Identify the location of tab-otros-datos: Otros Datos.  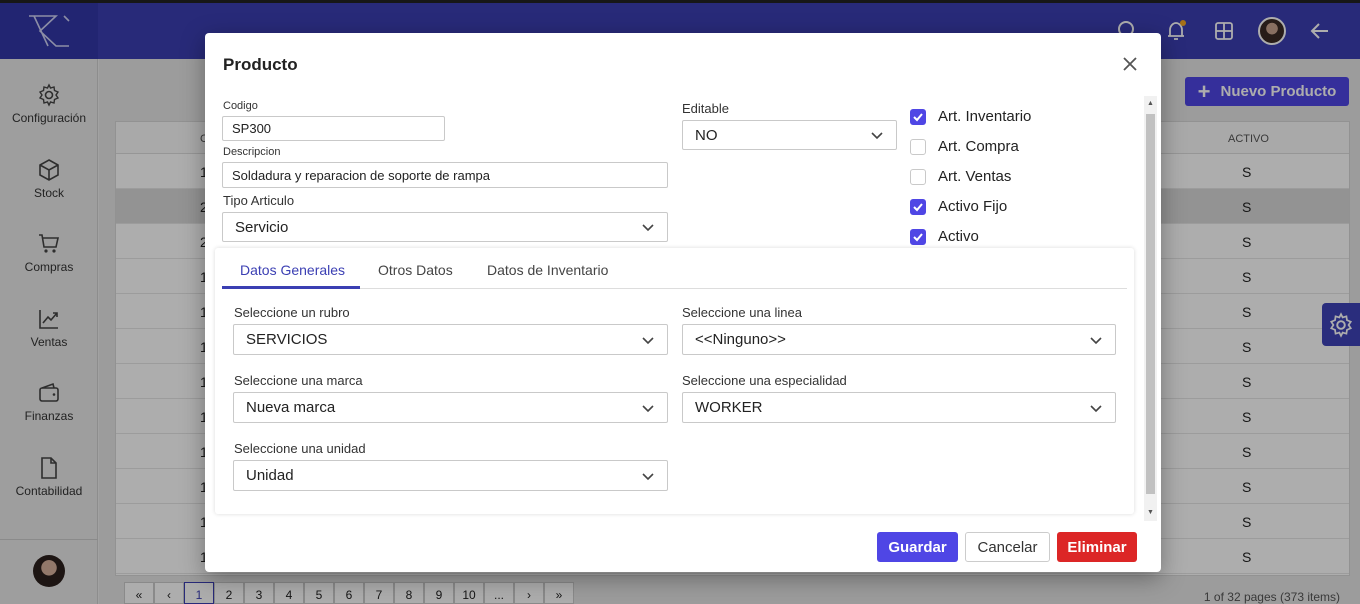
(415, 270).